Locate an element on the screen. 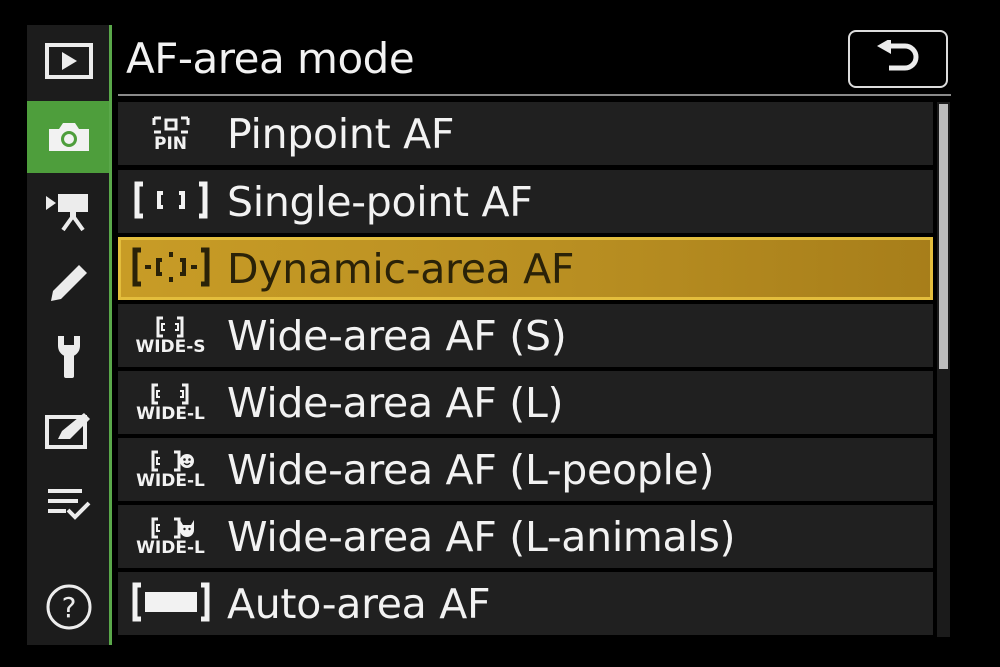 The width and height of the screenshot is (1000, 667). menu-item-wide-area-af-l: WIDE-L Wide-area AF (L) is located at coordinates (525, 402).